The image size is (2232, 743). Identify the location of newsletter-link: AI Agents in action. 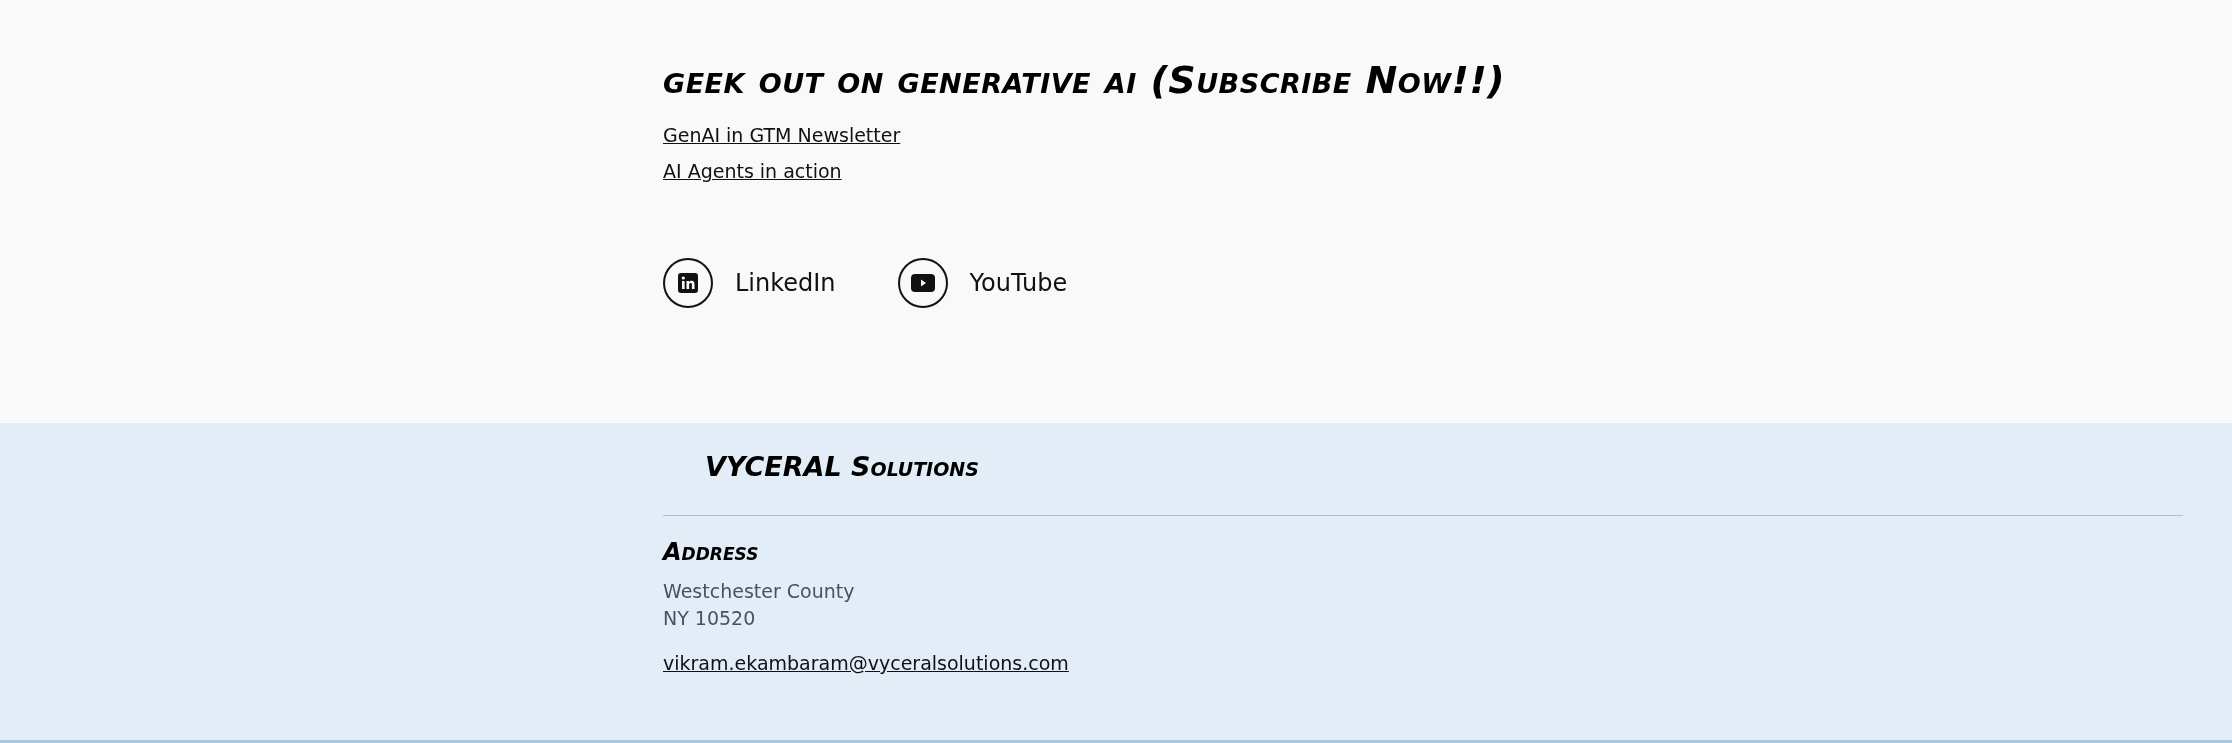
(752, 171).